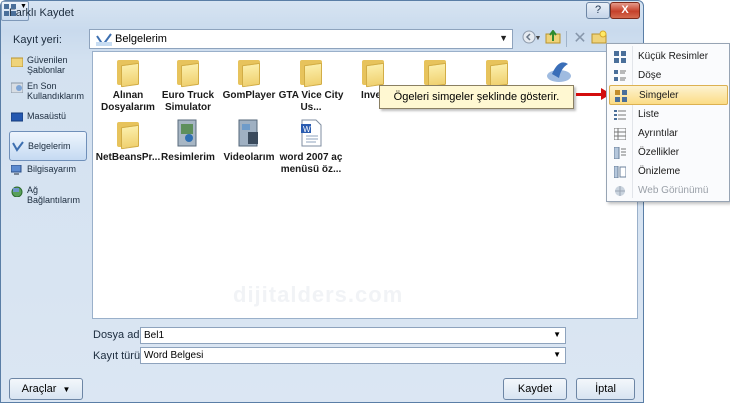 The width and height of the screenshot is (730, 403). I want to click on location-value: Belgelerim, so click(141, 39).